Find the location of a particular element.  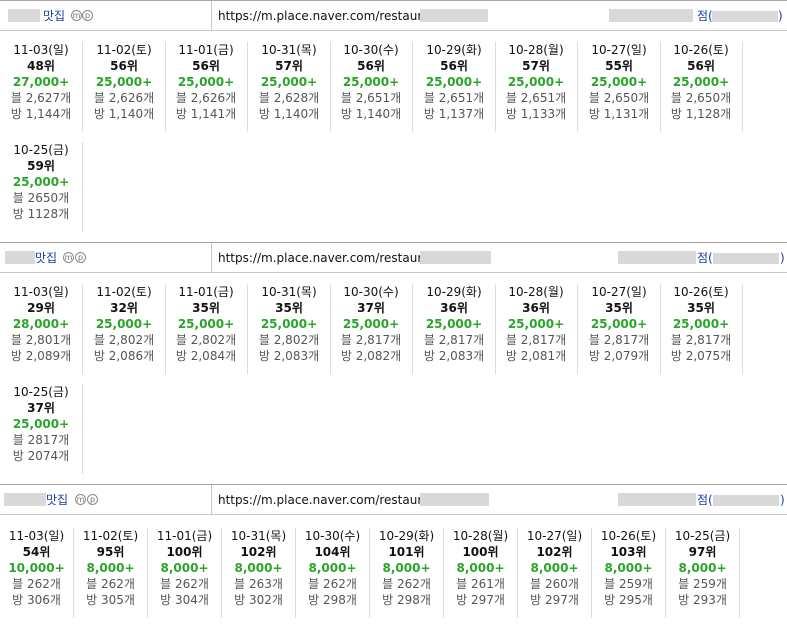

stat-date: 11-03(일) is located at coordinates (41, 292).